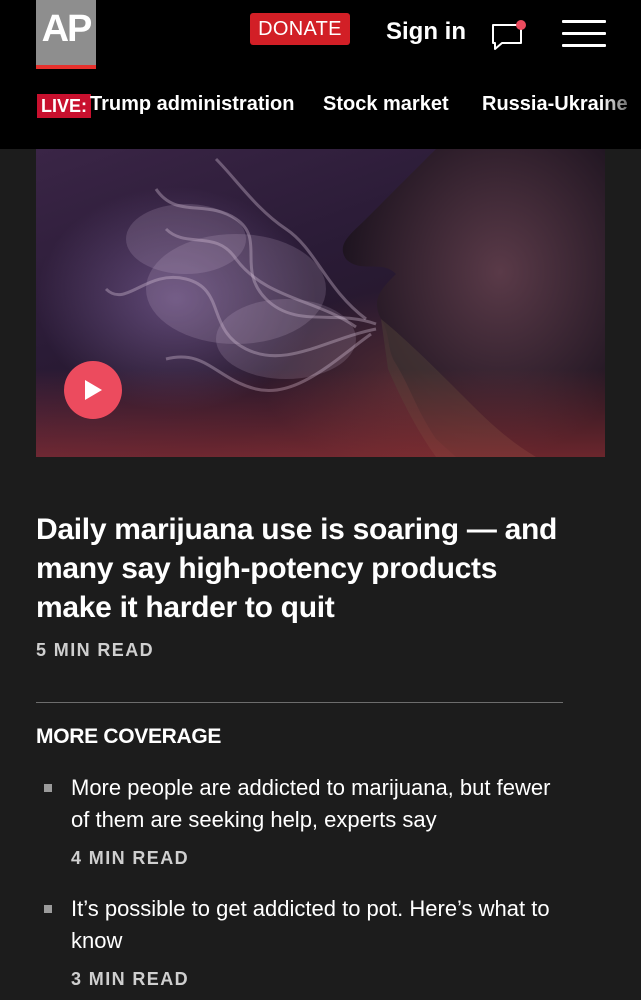 The width and height of the screenshot is (641, 1000). Describe the element at coordinates (299, 702) in the screenshot. I see `section-divider` at that location.